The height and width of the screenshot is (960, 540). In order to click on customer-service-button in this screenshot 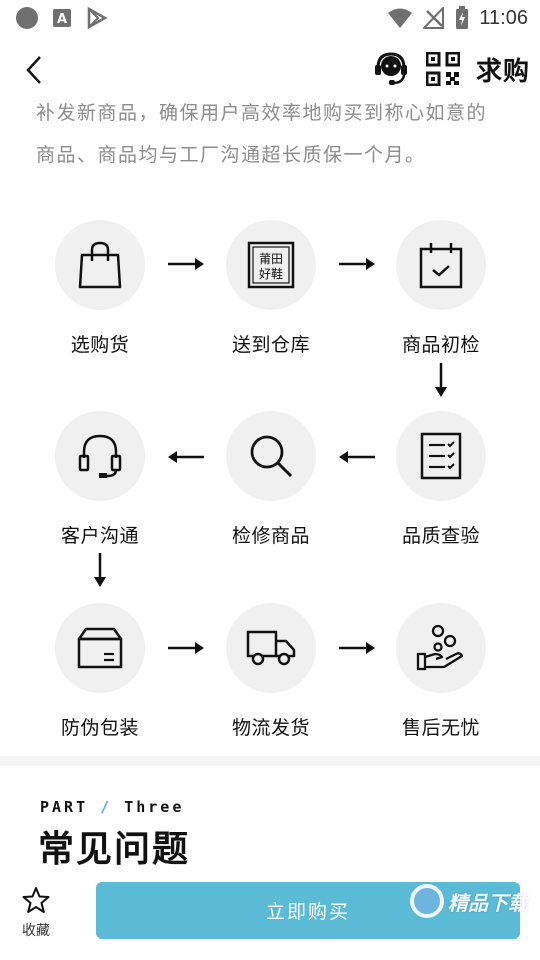, I will do `click(391, 69)`.